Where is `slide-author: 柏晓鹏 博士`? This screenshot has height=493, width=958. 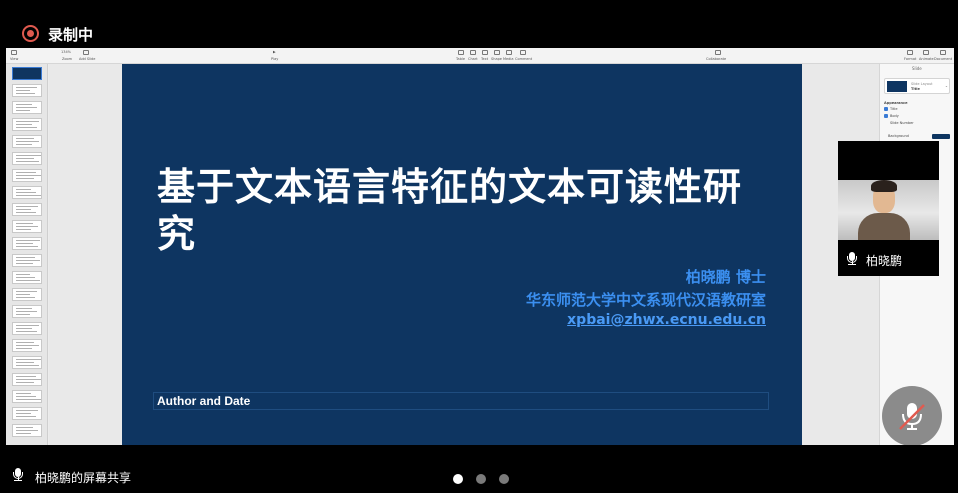
slide-author: 柏晓鹏 博士 is located at coordinates (726, 276).